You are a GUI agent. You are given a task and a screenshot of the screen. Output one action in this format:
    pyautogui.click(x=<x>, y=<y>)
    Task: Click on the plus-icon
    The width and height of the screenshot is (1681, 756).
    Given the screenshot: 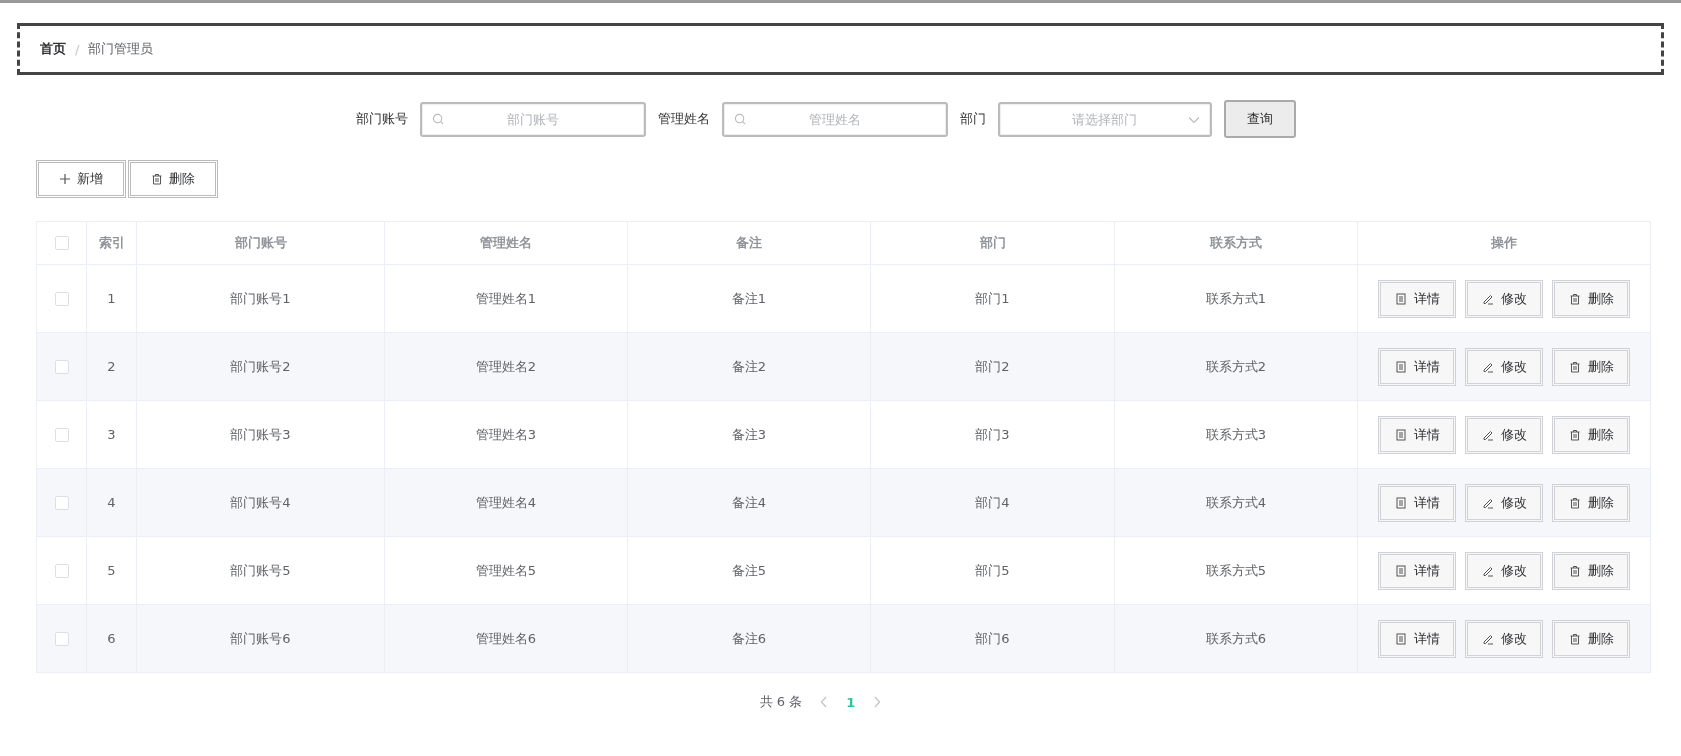 What is the action you would take?
    pyautogui.click(x=65, y=179)
    